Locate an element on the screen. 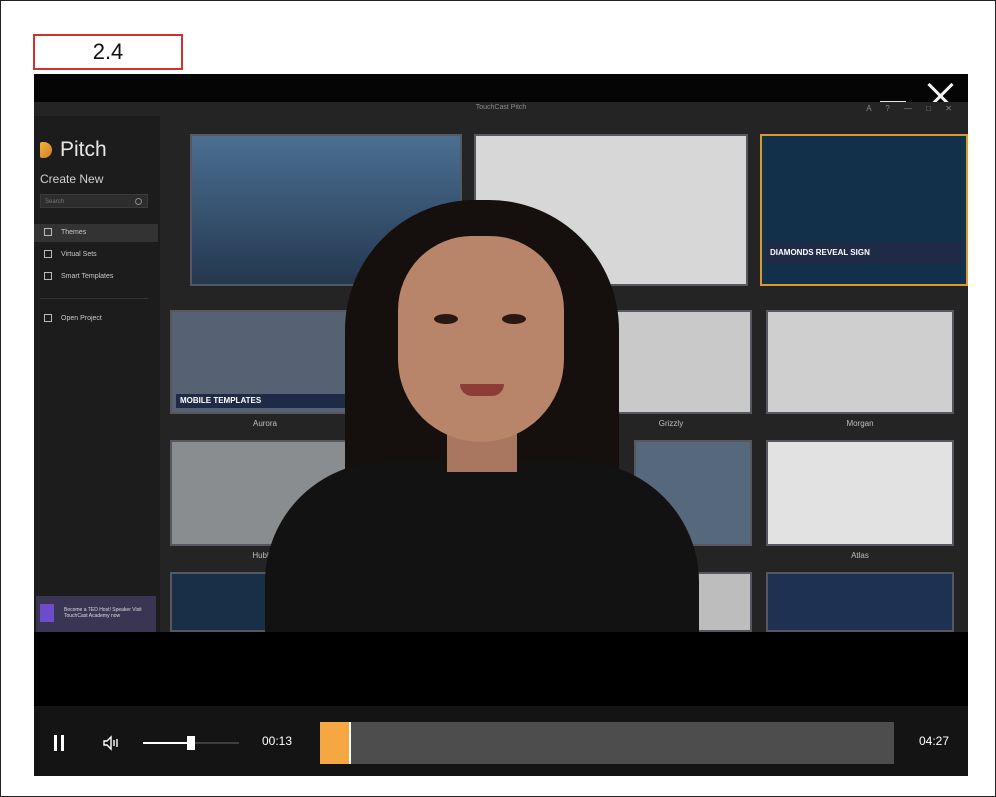 This screenshot has width=996, height=797. sidebar-item-label: Virtual Sets is located at coordinates (79, 254).